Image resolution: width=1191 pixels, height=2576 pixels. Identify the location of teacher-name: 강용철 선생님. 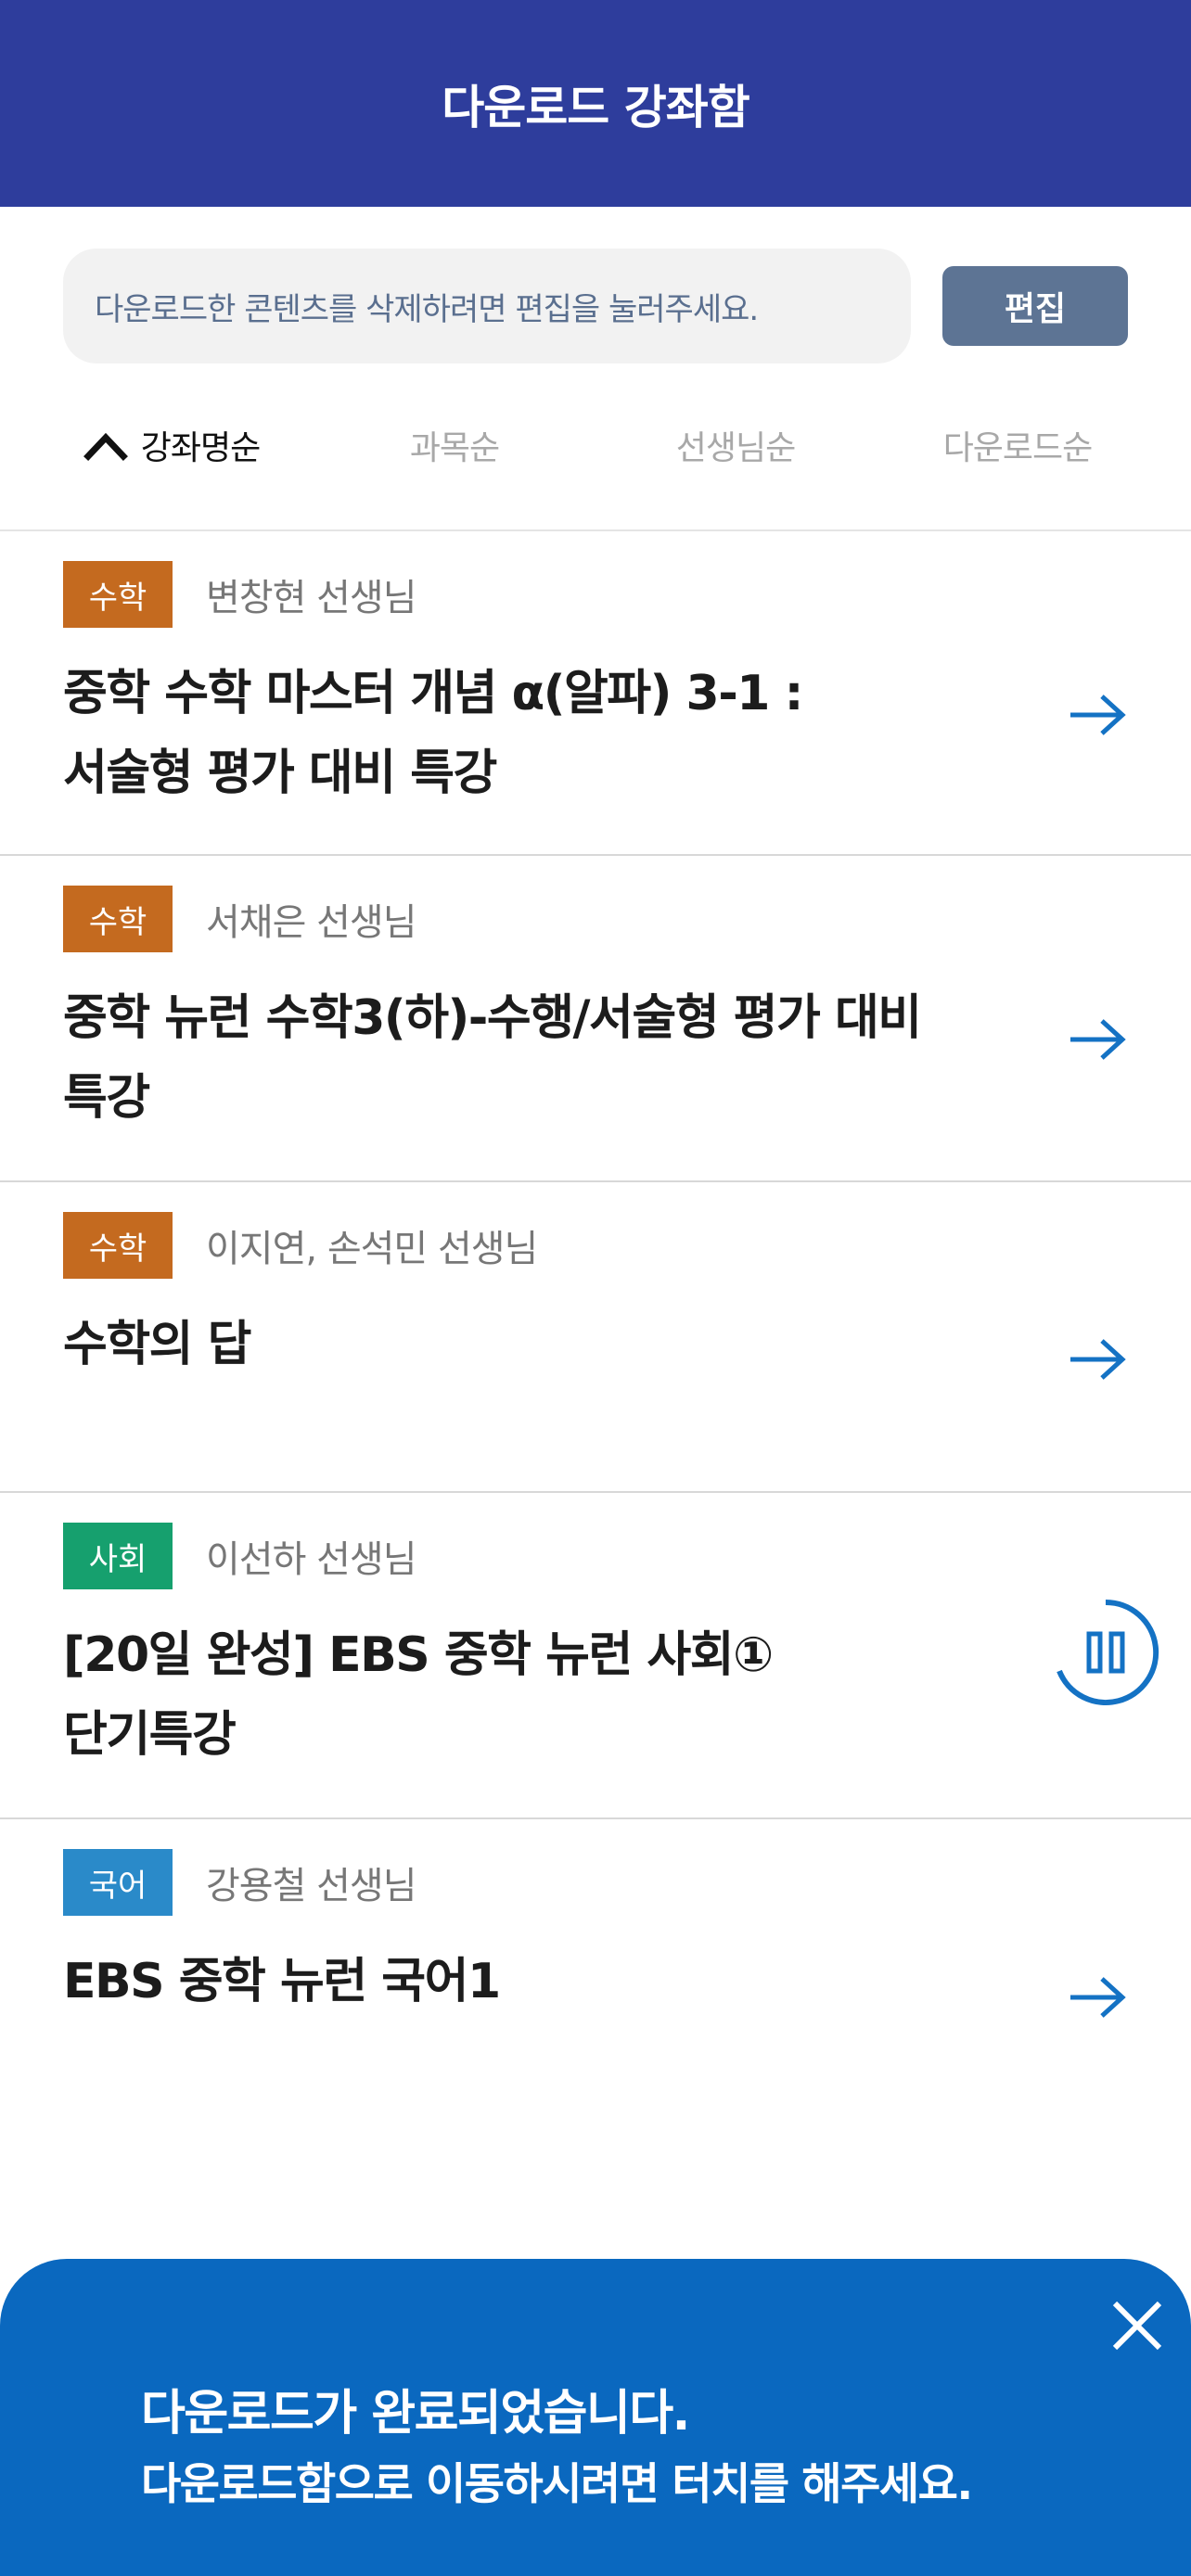
(311, 1886).